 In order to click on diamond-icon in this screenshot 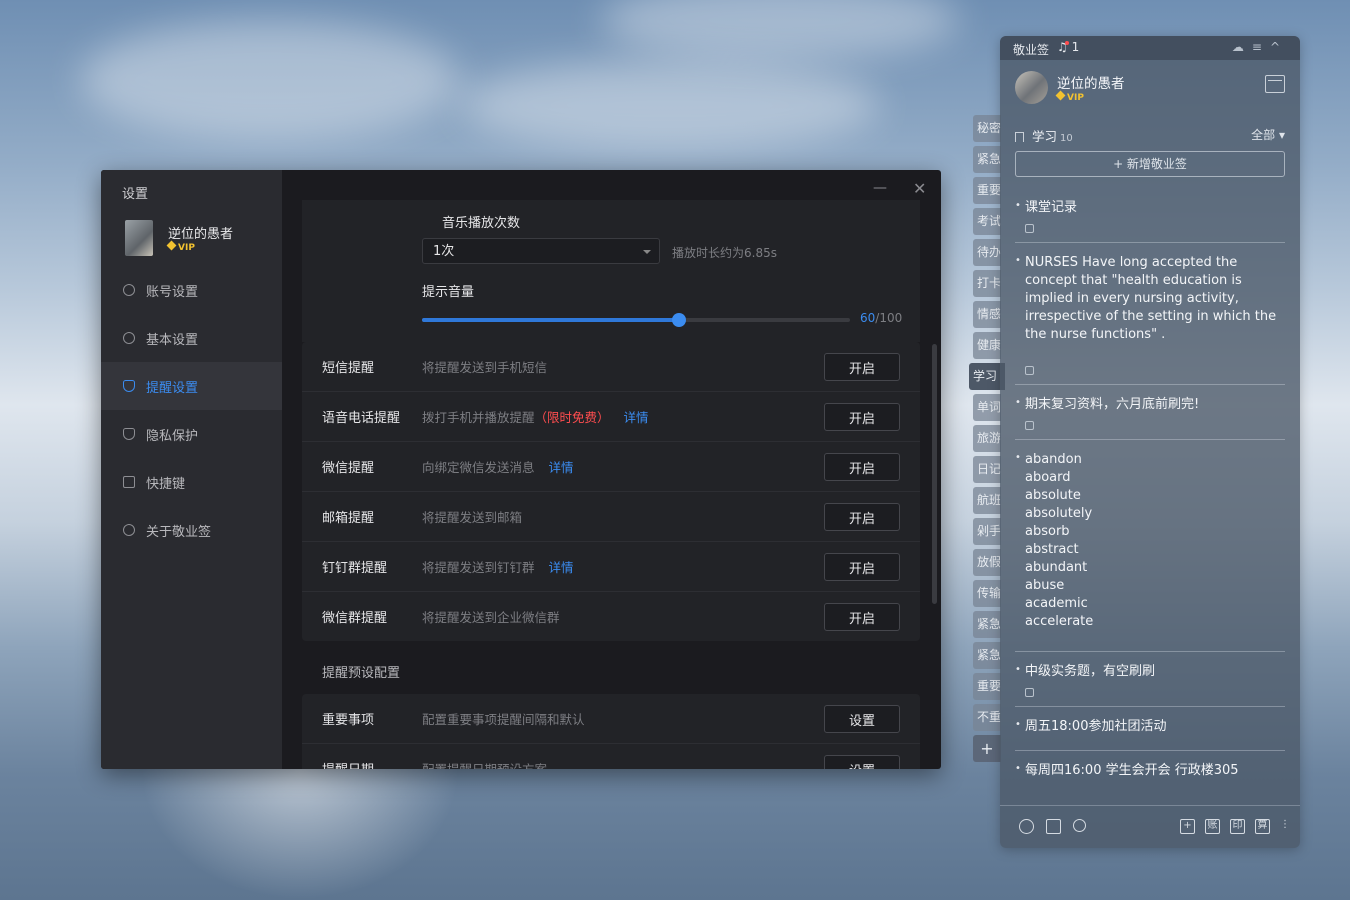, I will do `click(171, 245)`.